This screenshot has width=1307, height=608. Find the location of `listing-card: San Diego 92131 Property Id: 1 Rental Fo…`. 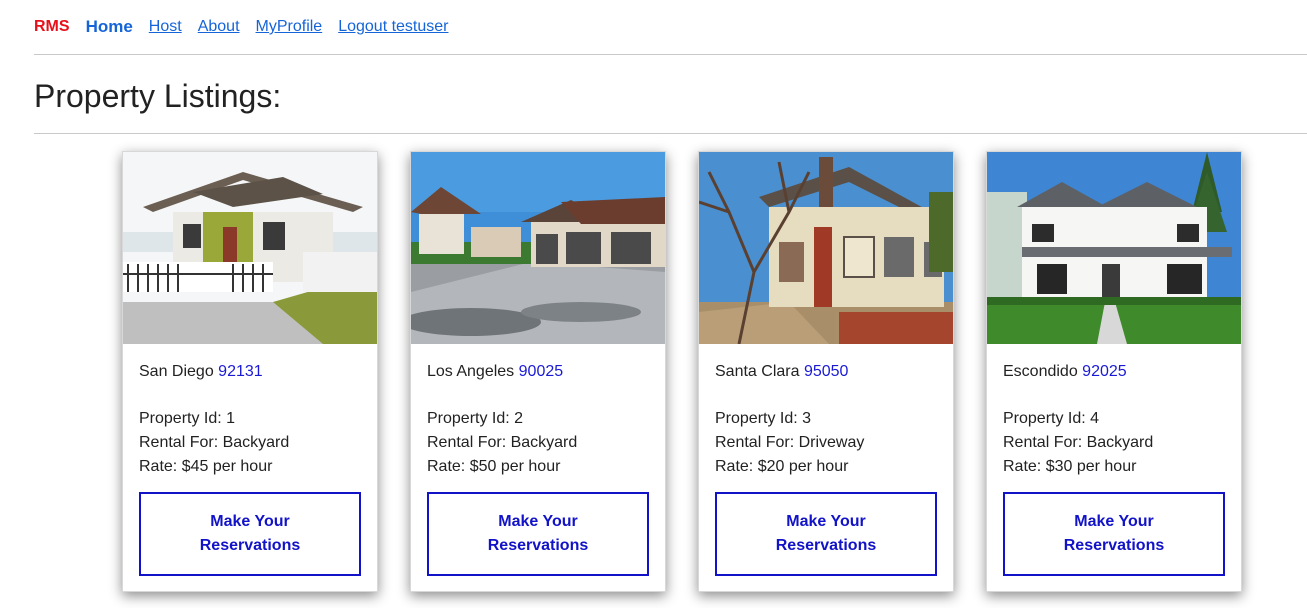

listing-card: San Diego 92131 Property Id: 1 Rental Fo… is located at coordinates (250, 371).